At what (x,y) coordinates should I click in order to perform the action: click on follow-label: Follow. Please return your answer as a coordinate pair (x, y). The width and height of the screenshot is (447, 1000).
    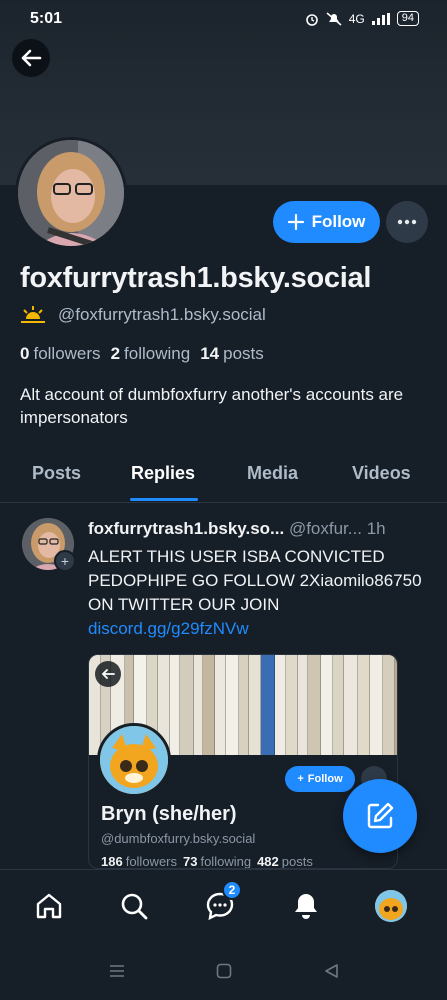
    Looking at the image, I should click on (338, 221).